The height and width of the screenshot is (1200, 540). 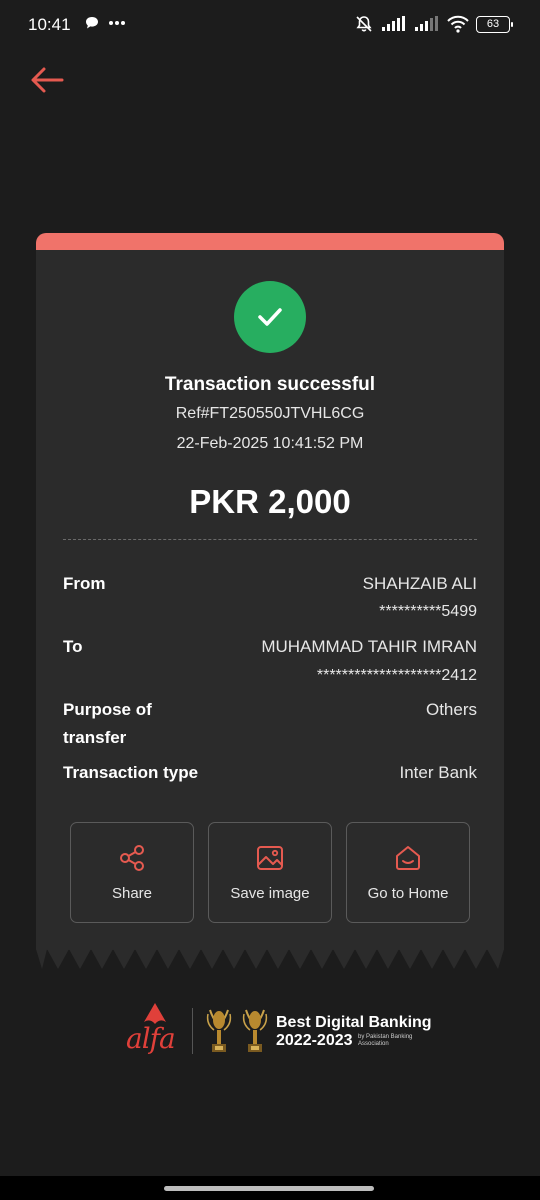 I want to click on to-account: ********************2412, so click(x=396, y=675).